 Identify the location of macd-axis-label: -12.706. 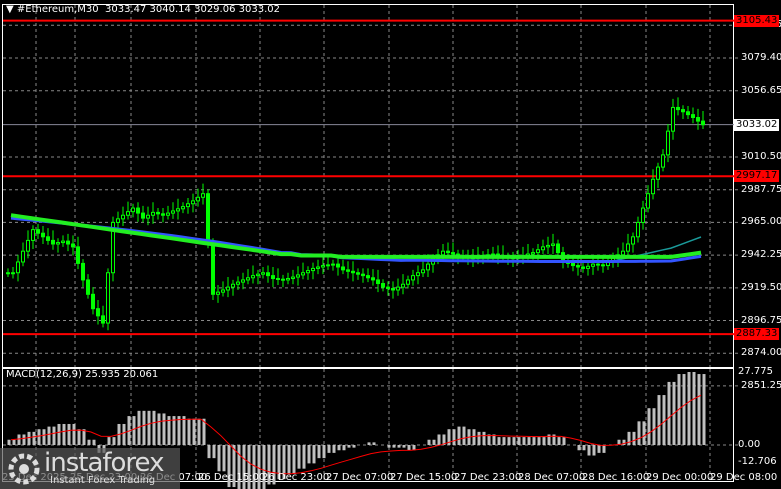
(757, 461).